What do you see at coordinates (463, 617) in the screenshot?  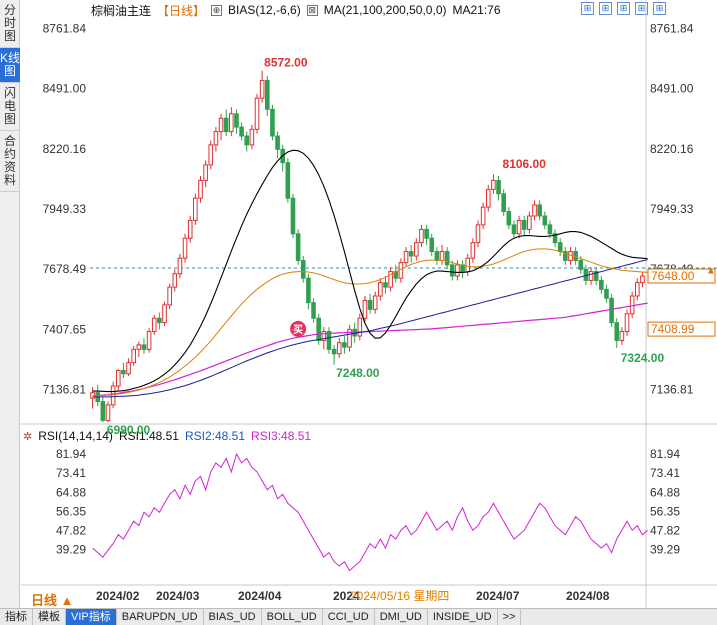 I see `tab-inside: INSIDE_UD` at bounding box center [463, 617].